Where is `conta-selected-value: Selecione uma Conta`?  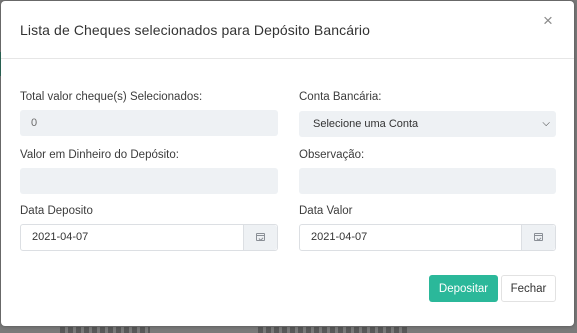
conta-selected-value: Selecione uma Conta is located at coordinates (366, 124).